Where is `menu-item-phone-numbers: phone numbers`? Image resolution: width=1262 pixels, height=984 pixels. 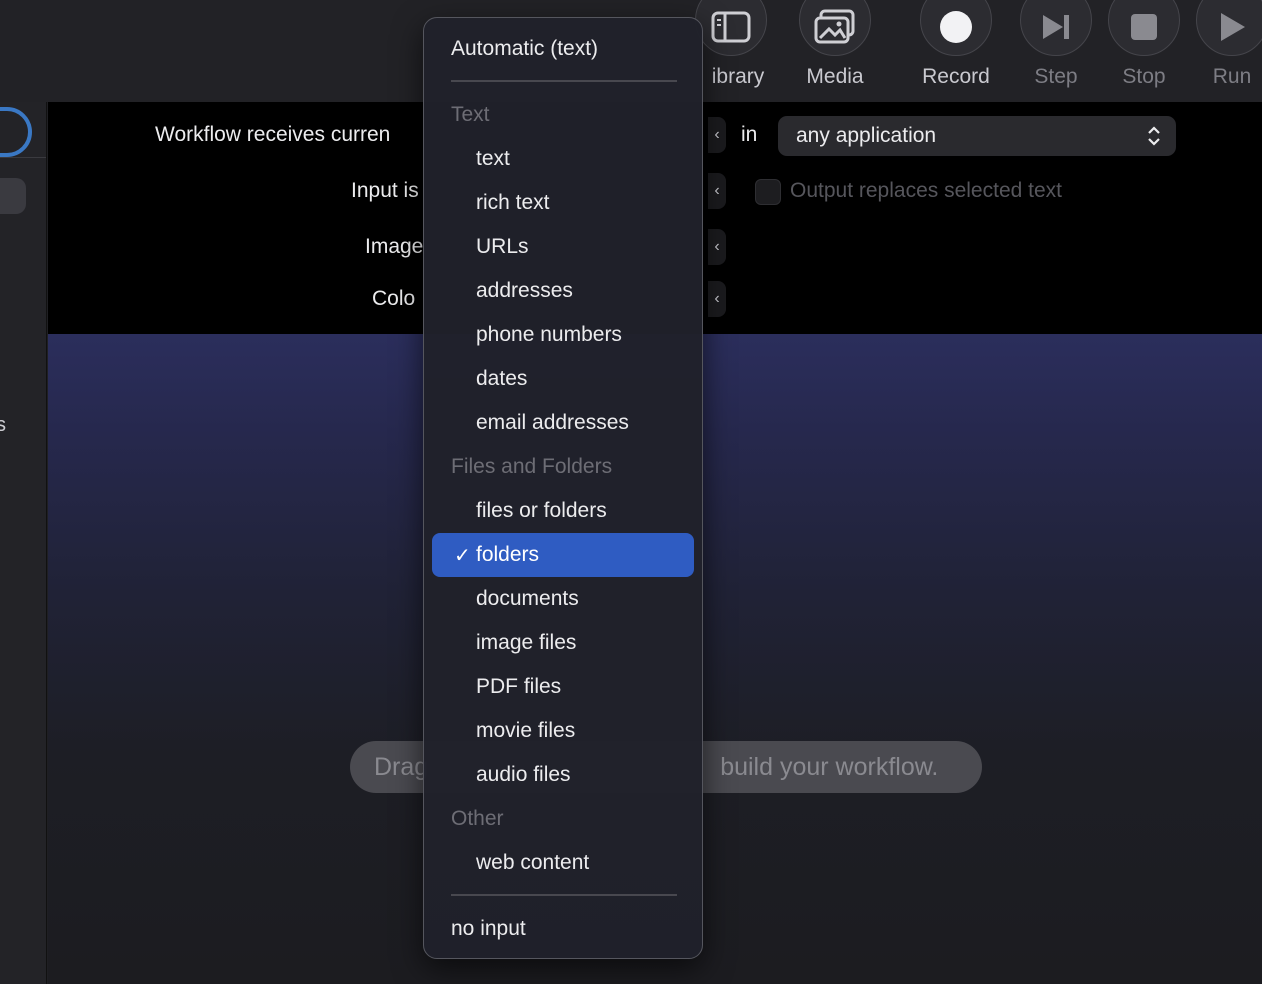
menu-item-phone-numbers: phone numbers is located at coordinates (563, 335).